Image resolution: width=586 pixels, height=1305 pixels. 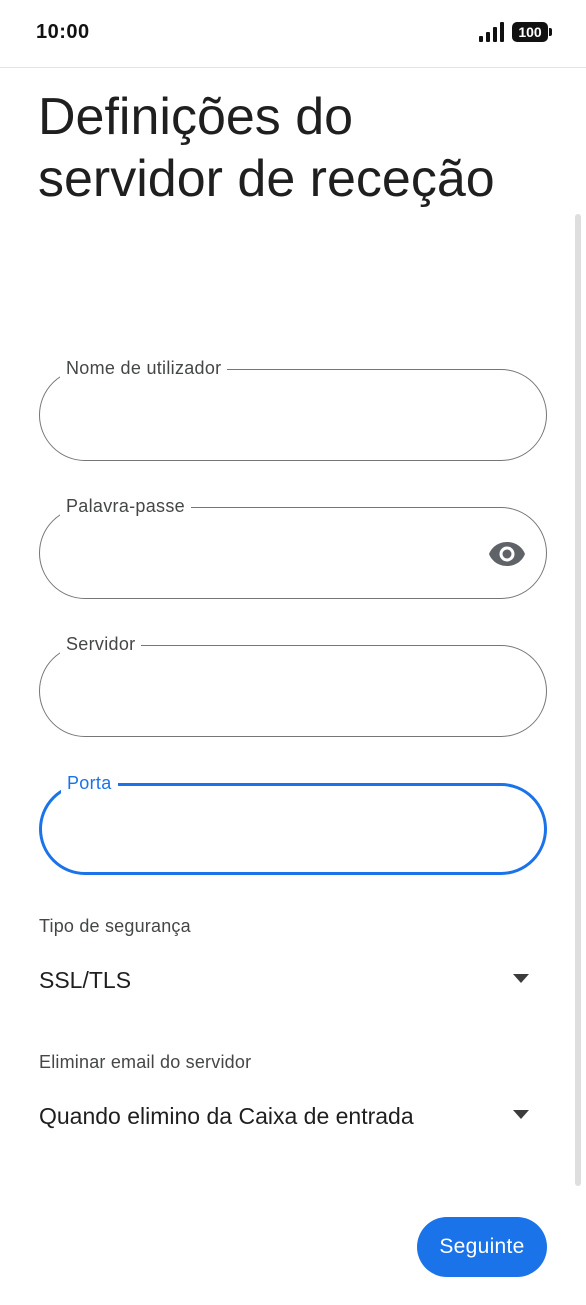 I want to click on security-type-label: Tipo de segurança, so click(x=115, y=926).